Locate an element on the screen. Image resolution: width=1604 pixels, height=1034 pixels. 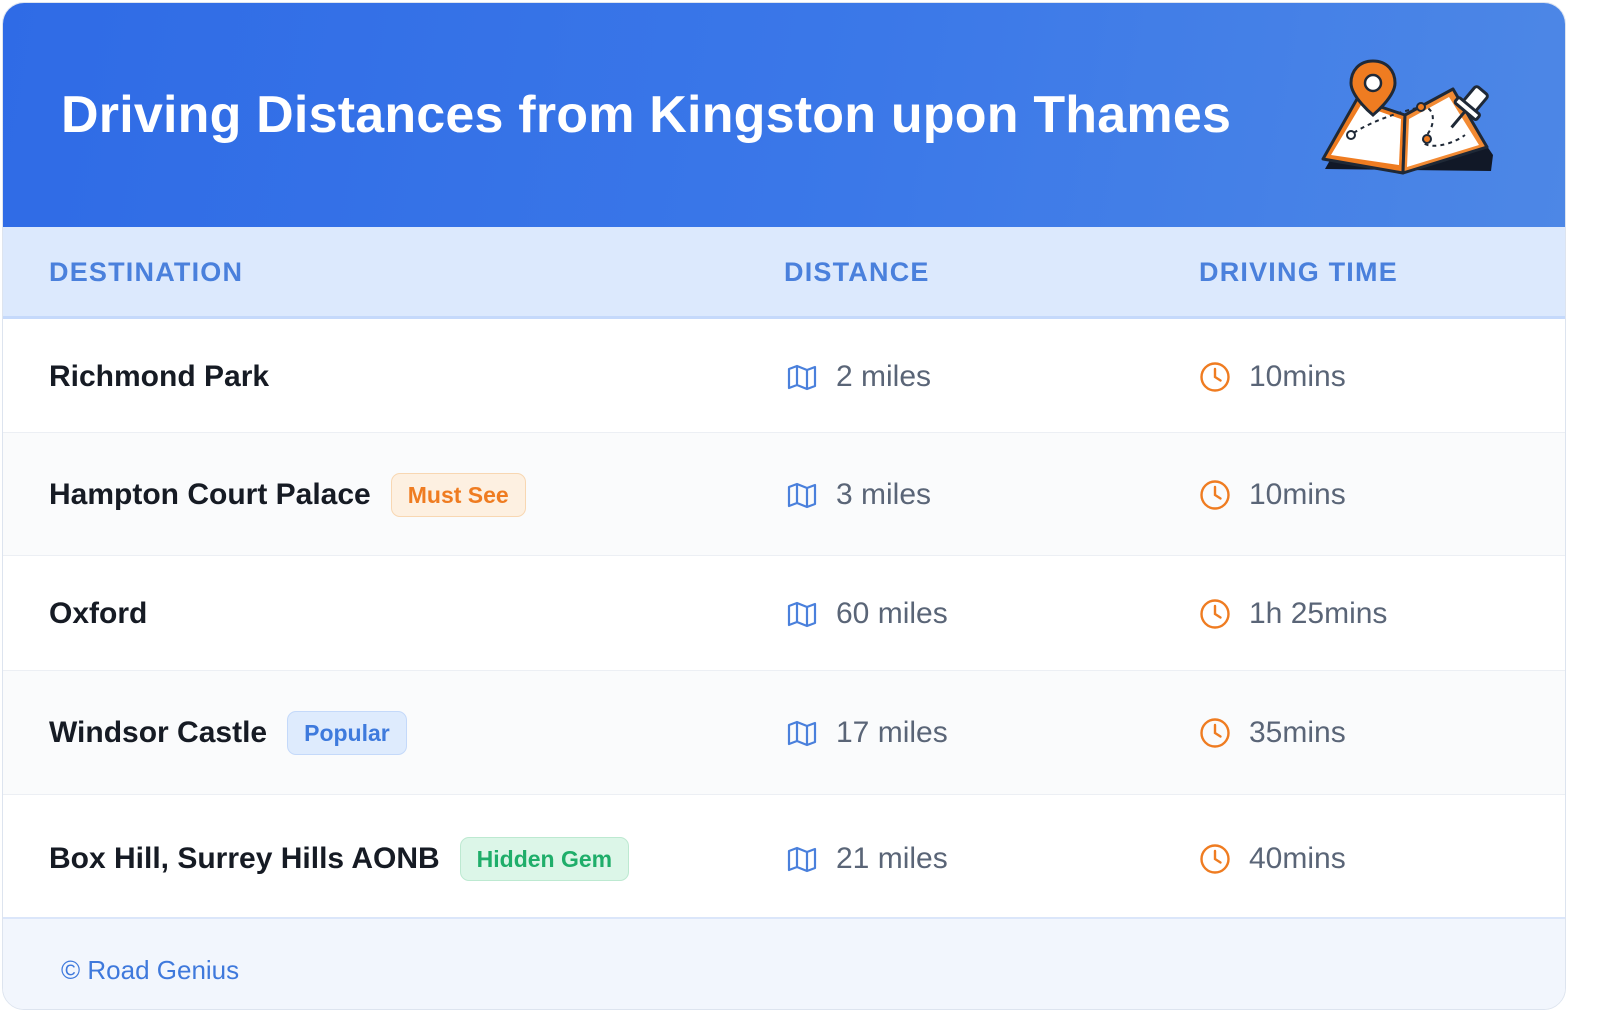
table-header: DESTINATION DISTANCE DRIVING TIME is located at coordinates (784, 273).